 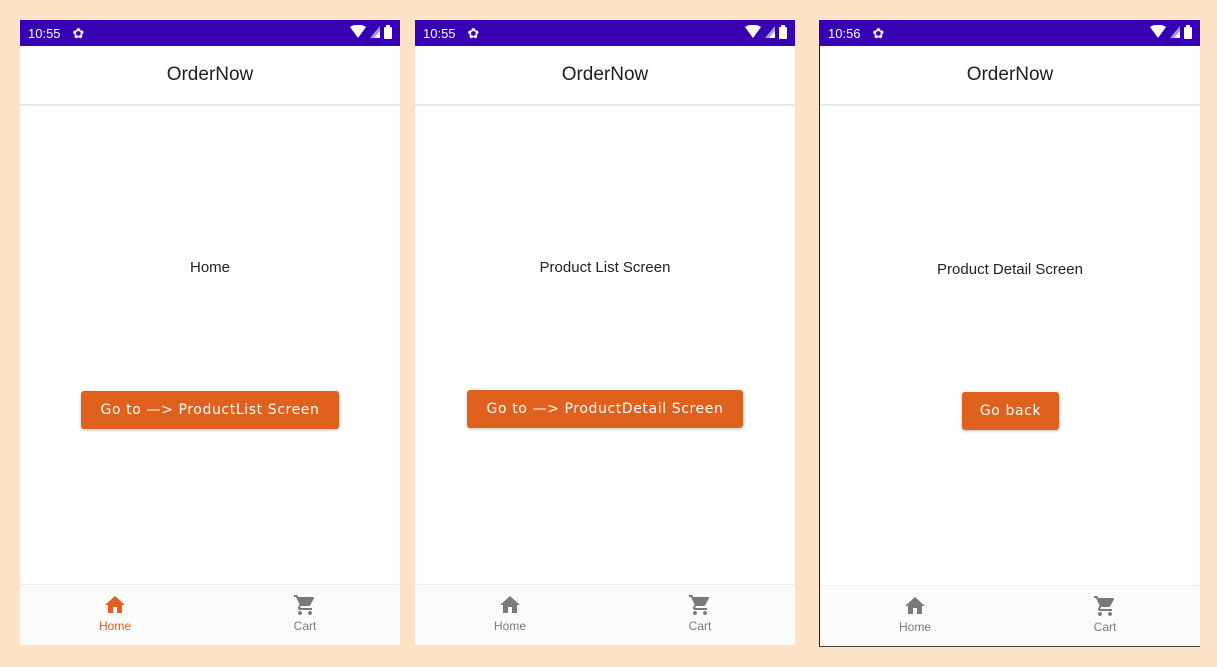 I want to click on screen-label: Product List Screen, so click(x=605, y=267).